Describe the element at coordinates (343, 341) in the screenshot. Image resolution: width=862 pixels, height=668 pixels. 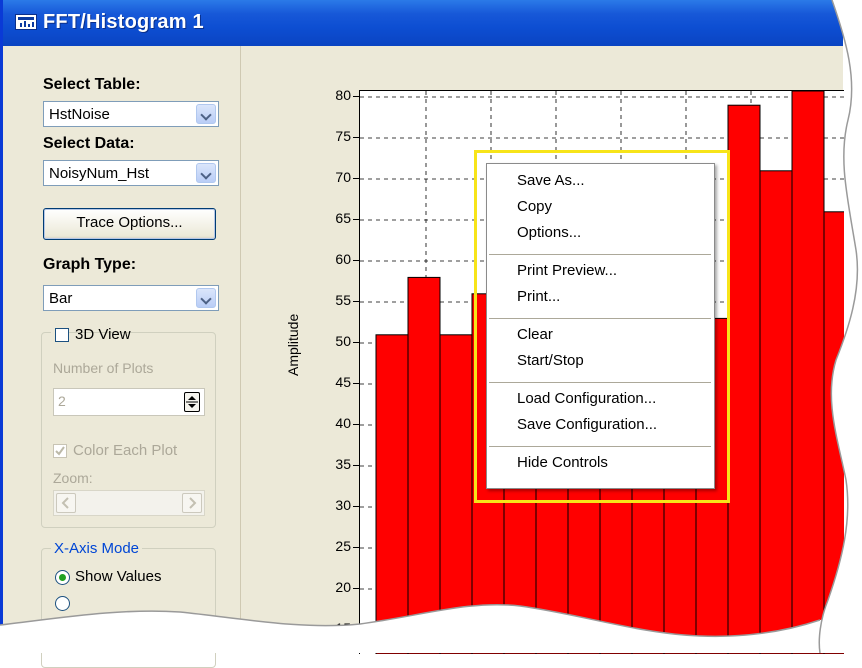
I see `y-tick-label: 50` at that location.